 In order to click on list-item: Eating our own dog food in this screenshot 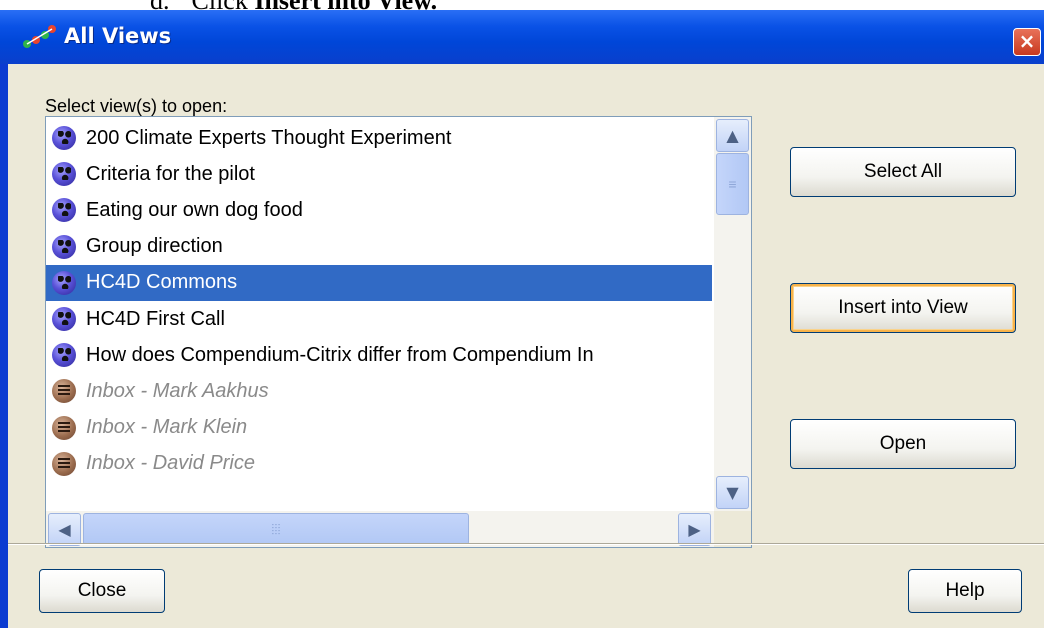, I will do `click(379, 210)`.